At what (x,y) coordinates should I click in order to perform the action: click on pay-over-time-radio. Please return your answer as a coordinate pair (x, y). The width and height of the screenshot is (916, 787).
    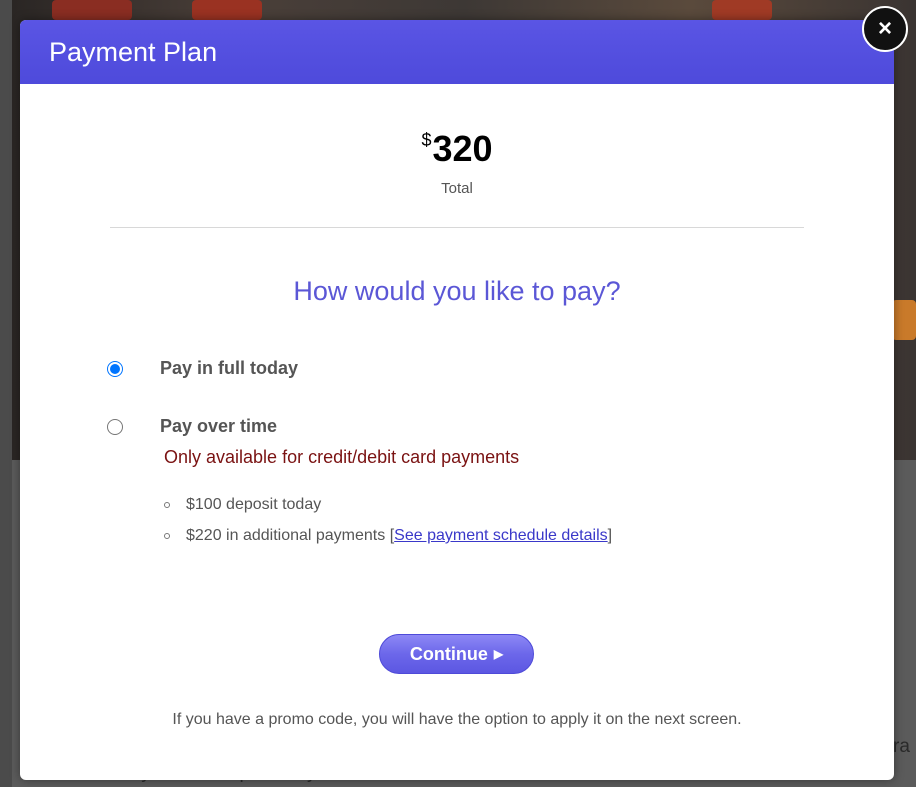
    Looking at the image, I should click on (115, 427).